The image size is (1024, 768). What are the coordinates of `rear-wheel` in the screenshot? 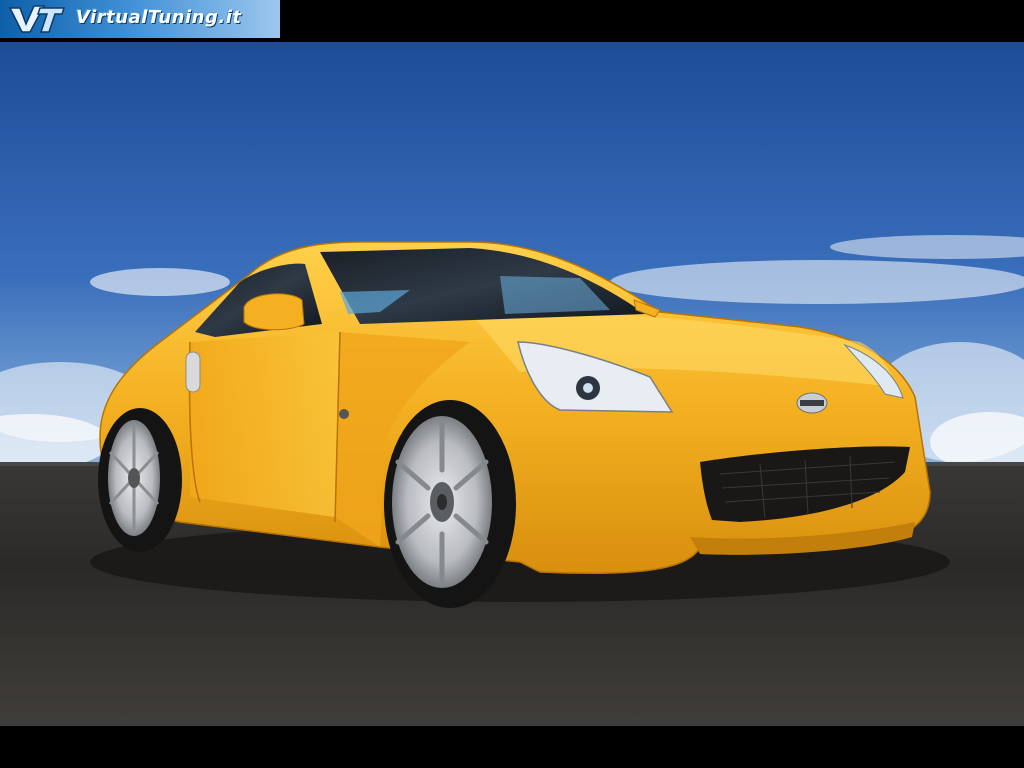 It's located at (140, 480).